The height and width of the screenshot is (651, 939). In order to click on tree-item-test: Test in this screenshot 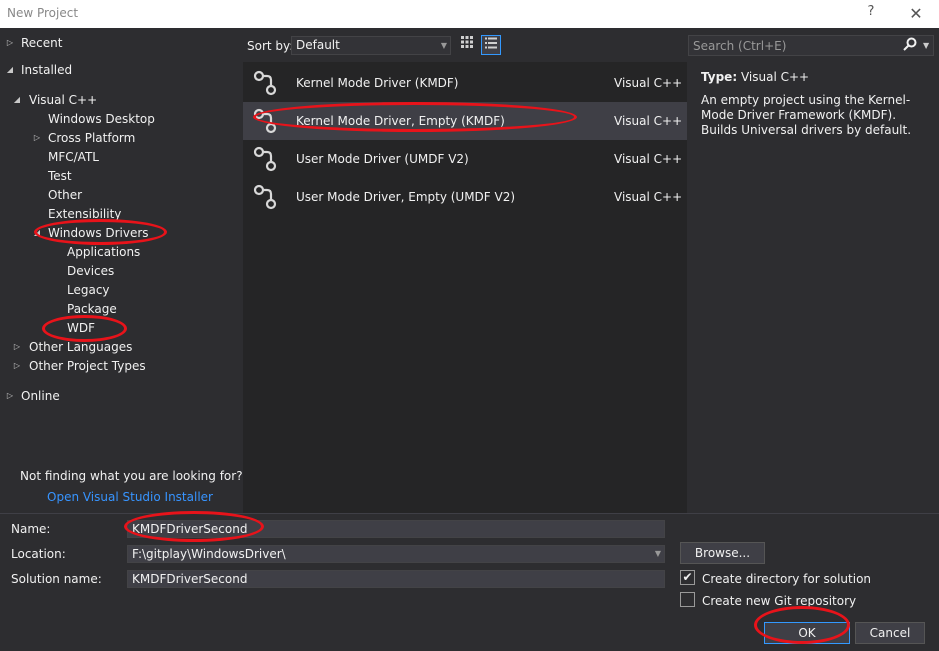, I will do `click(60, 176)`.